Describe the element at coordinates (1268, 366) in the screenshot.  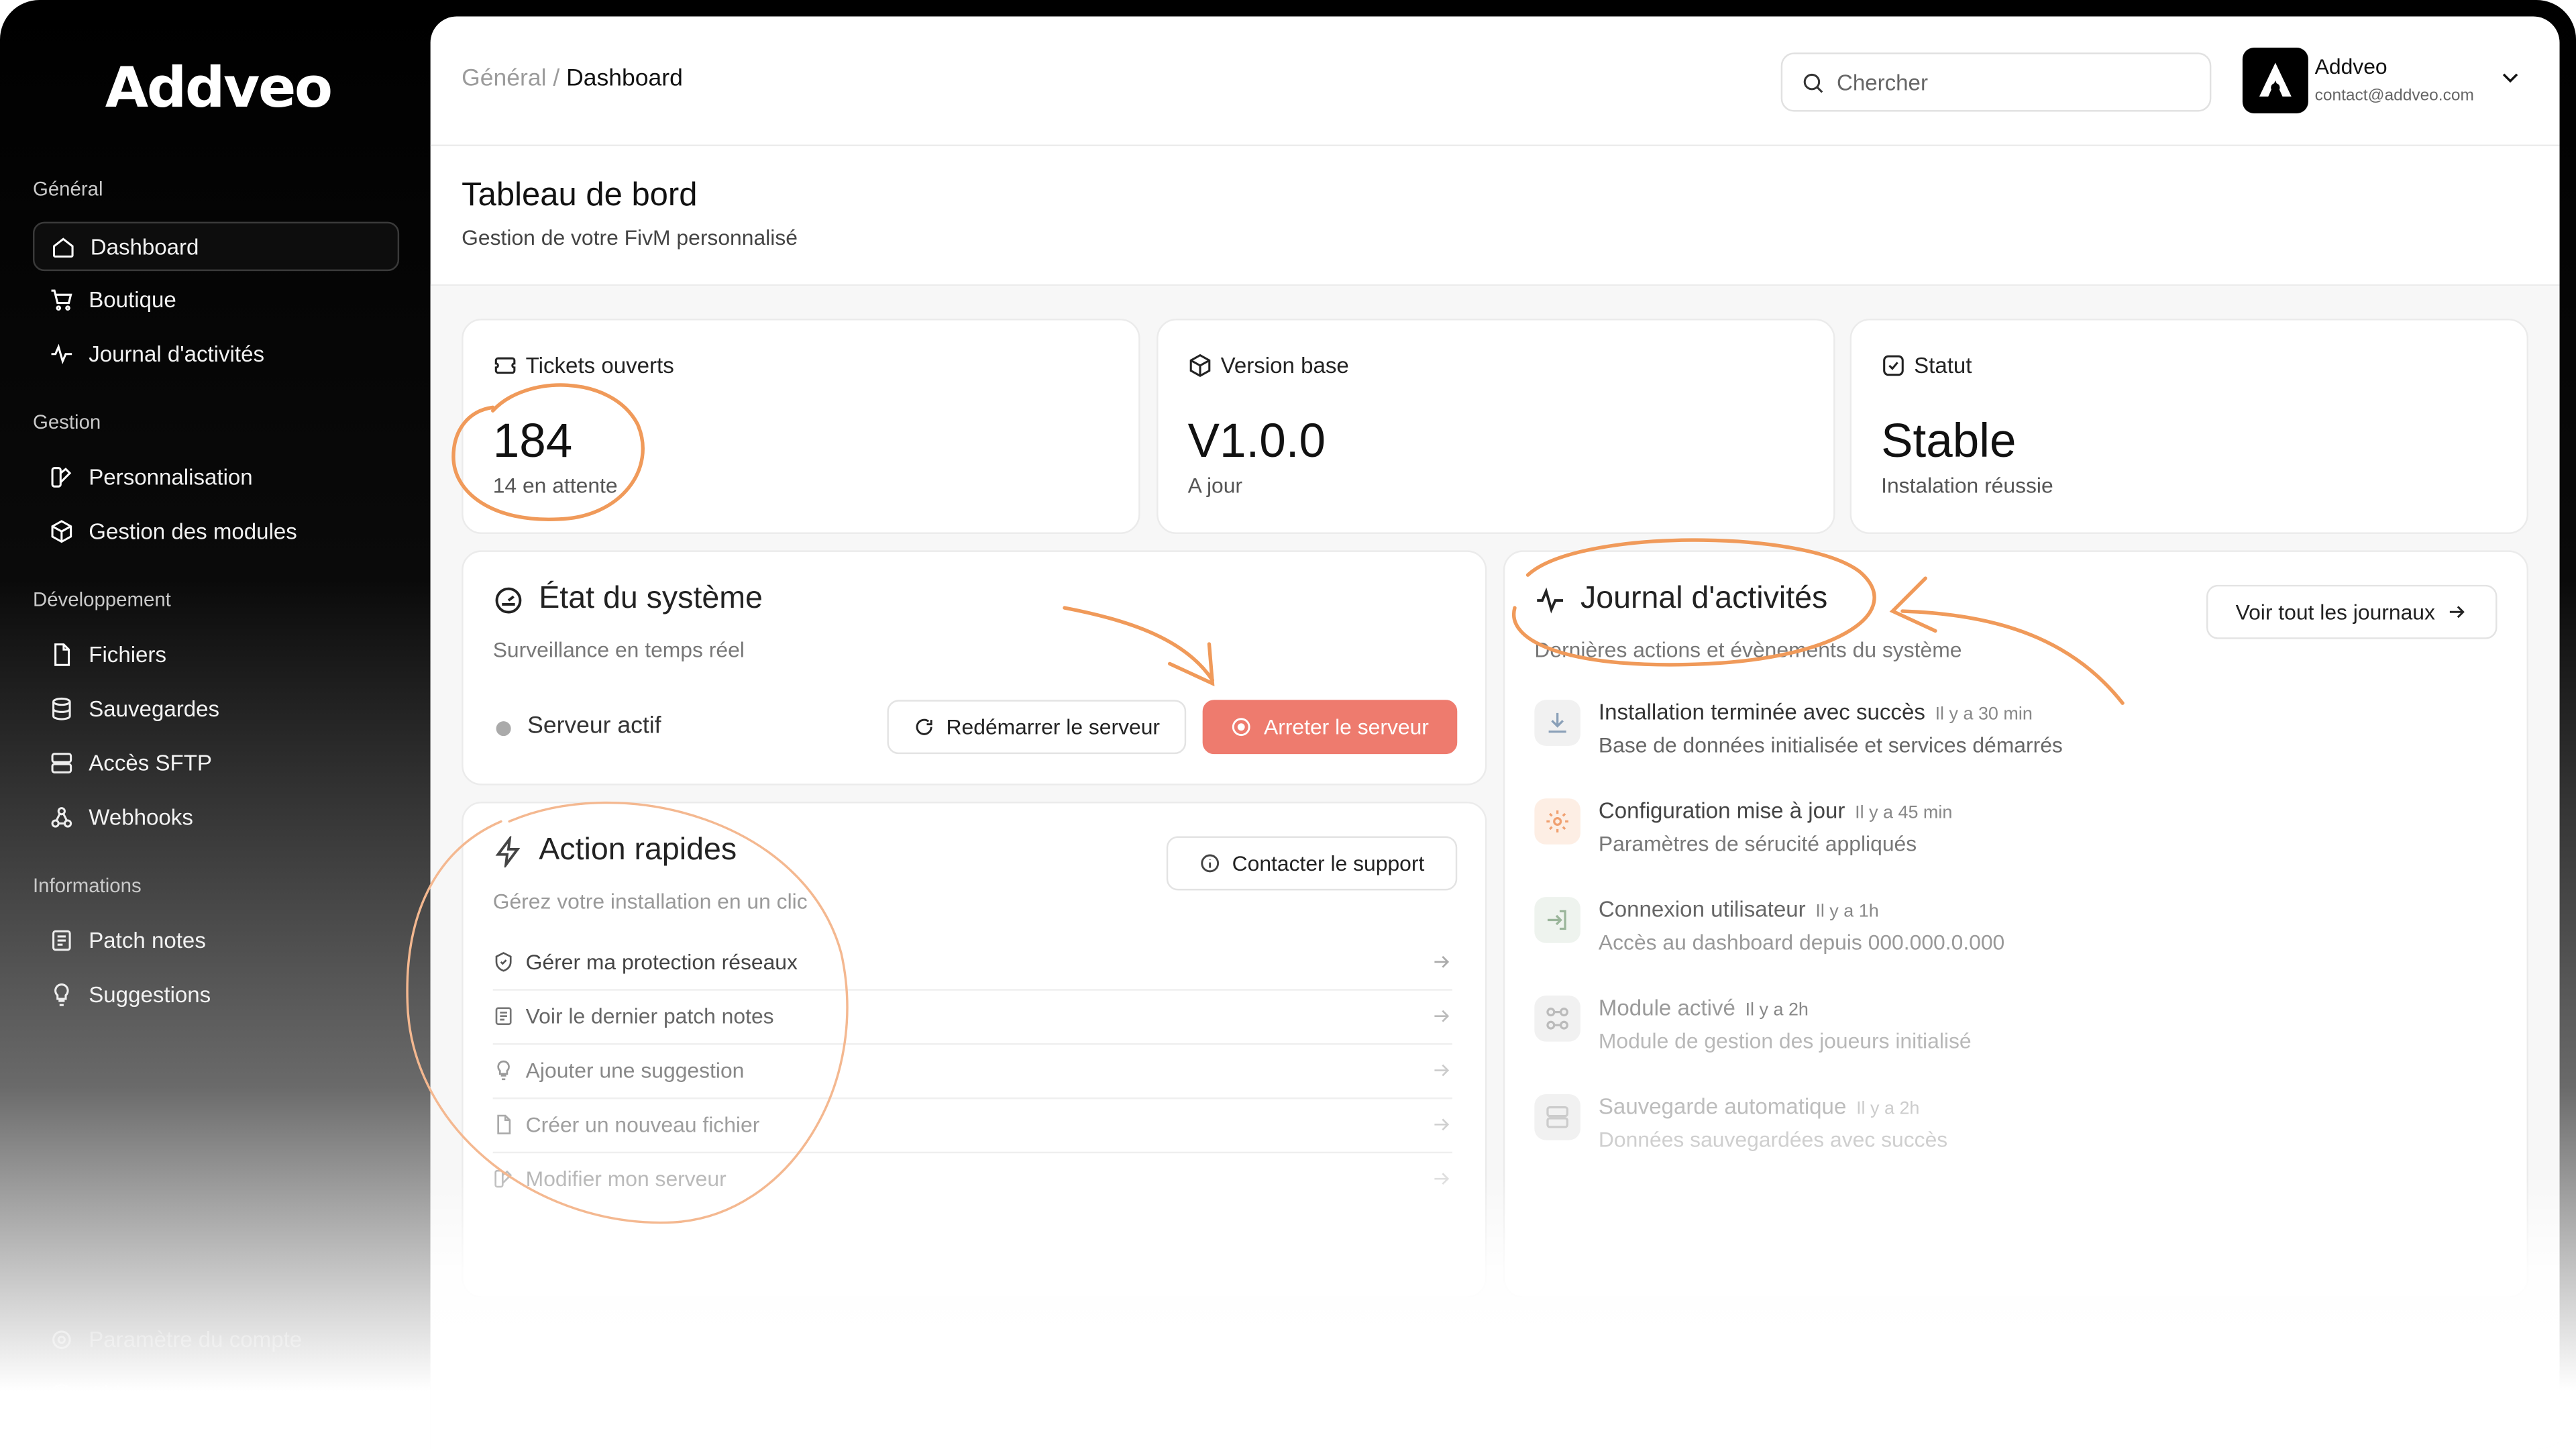
I see `stat-label: Version base` at that location.